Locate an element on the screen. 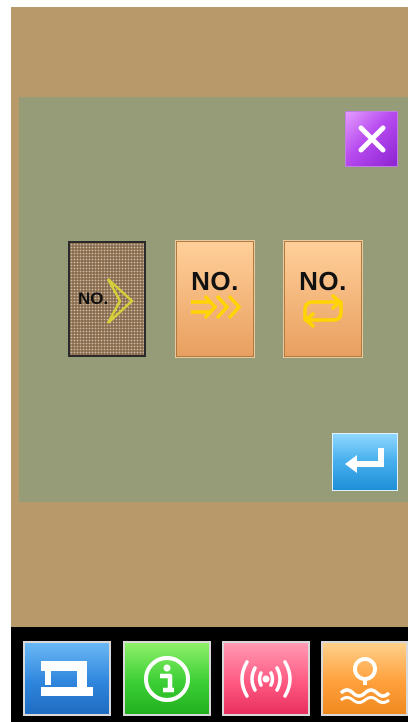 The height and width of the screenshot is (722, 408). communication-button is located at coordinates (266, 678).